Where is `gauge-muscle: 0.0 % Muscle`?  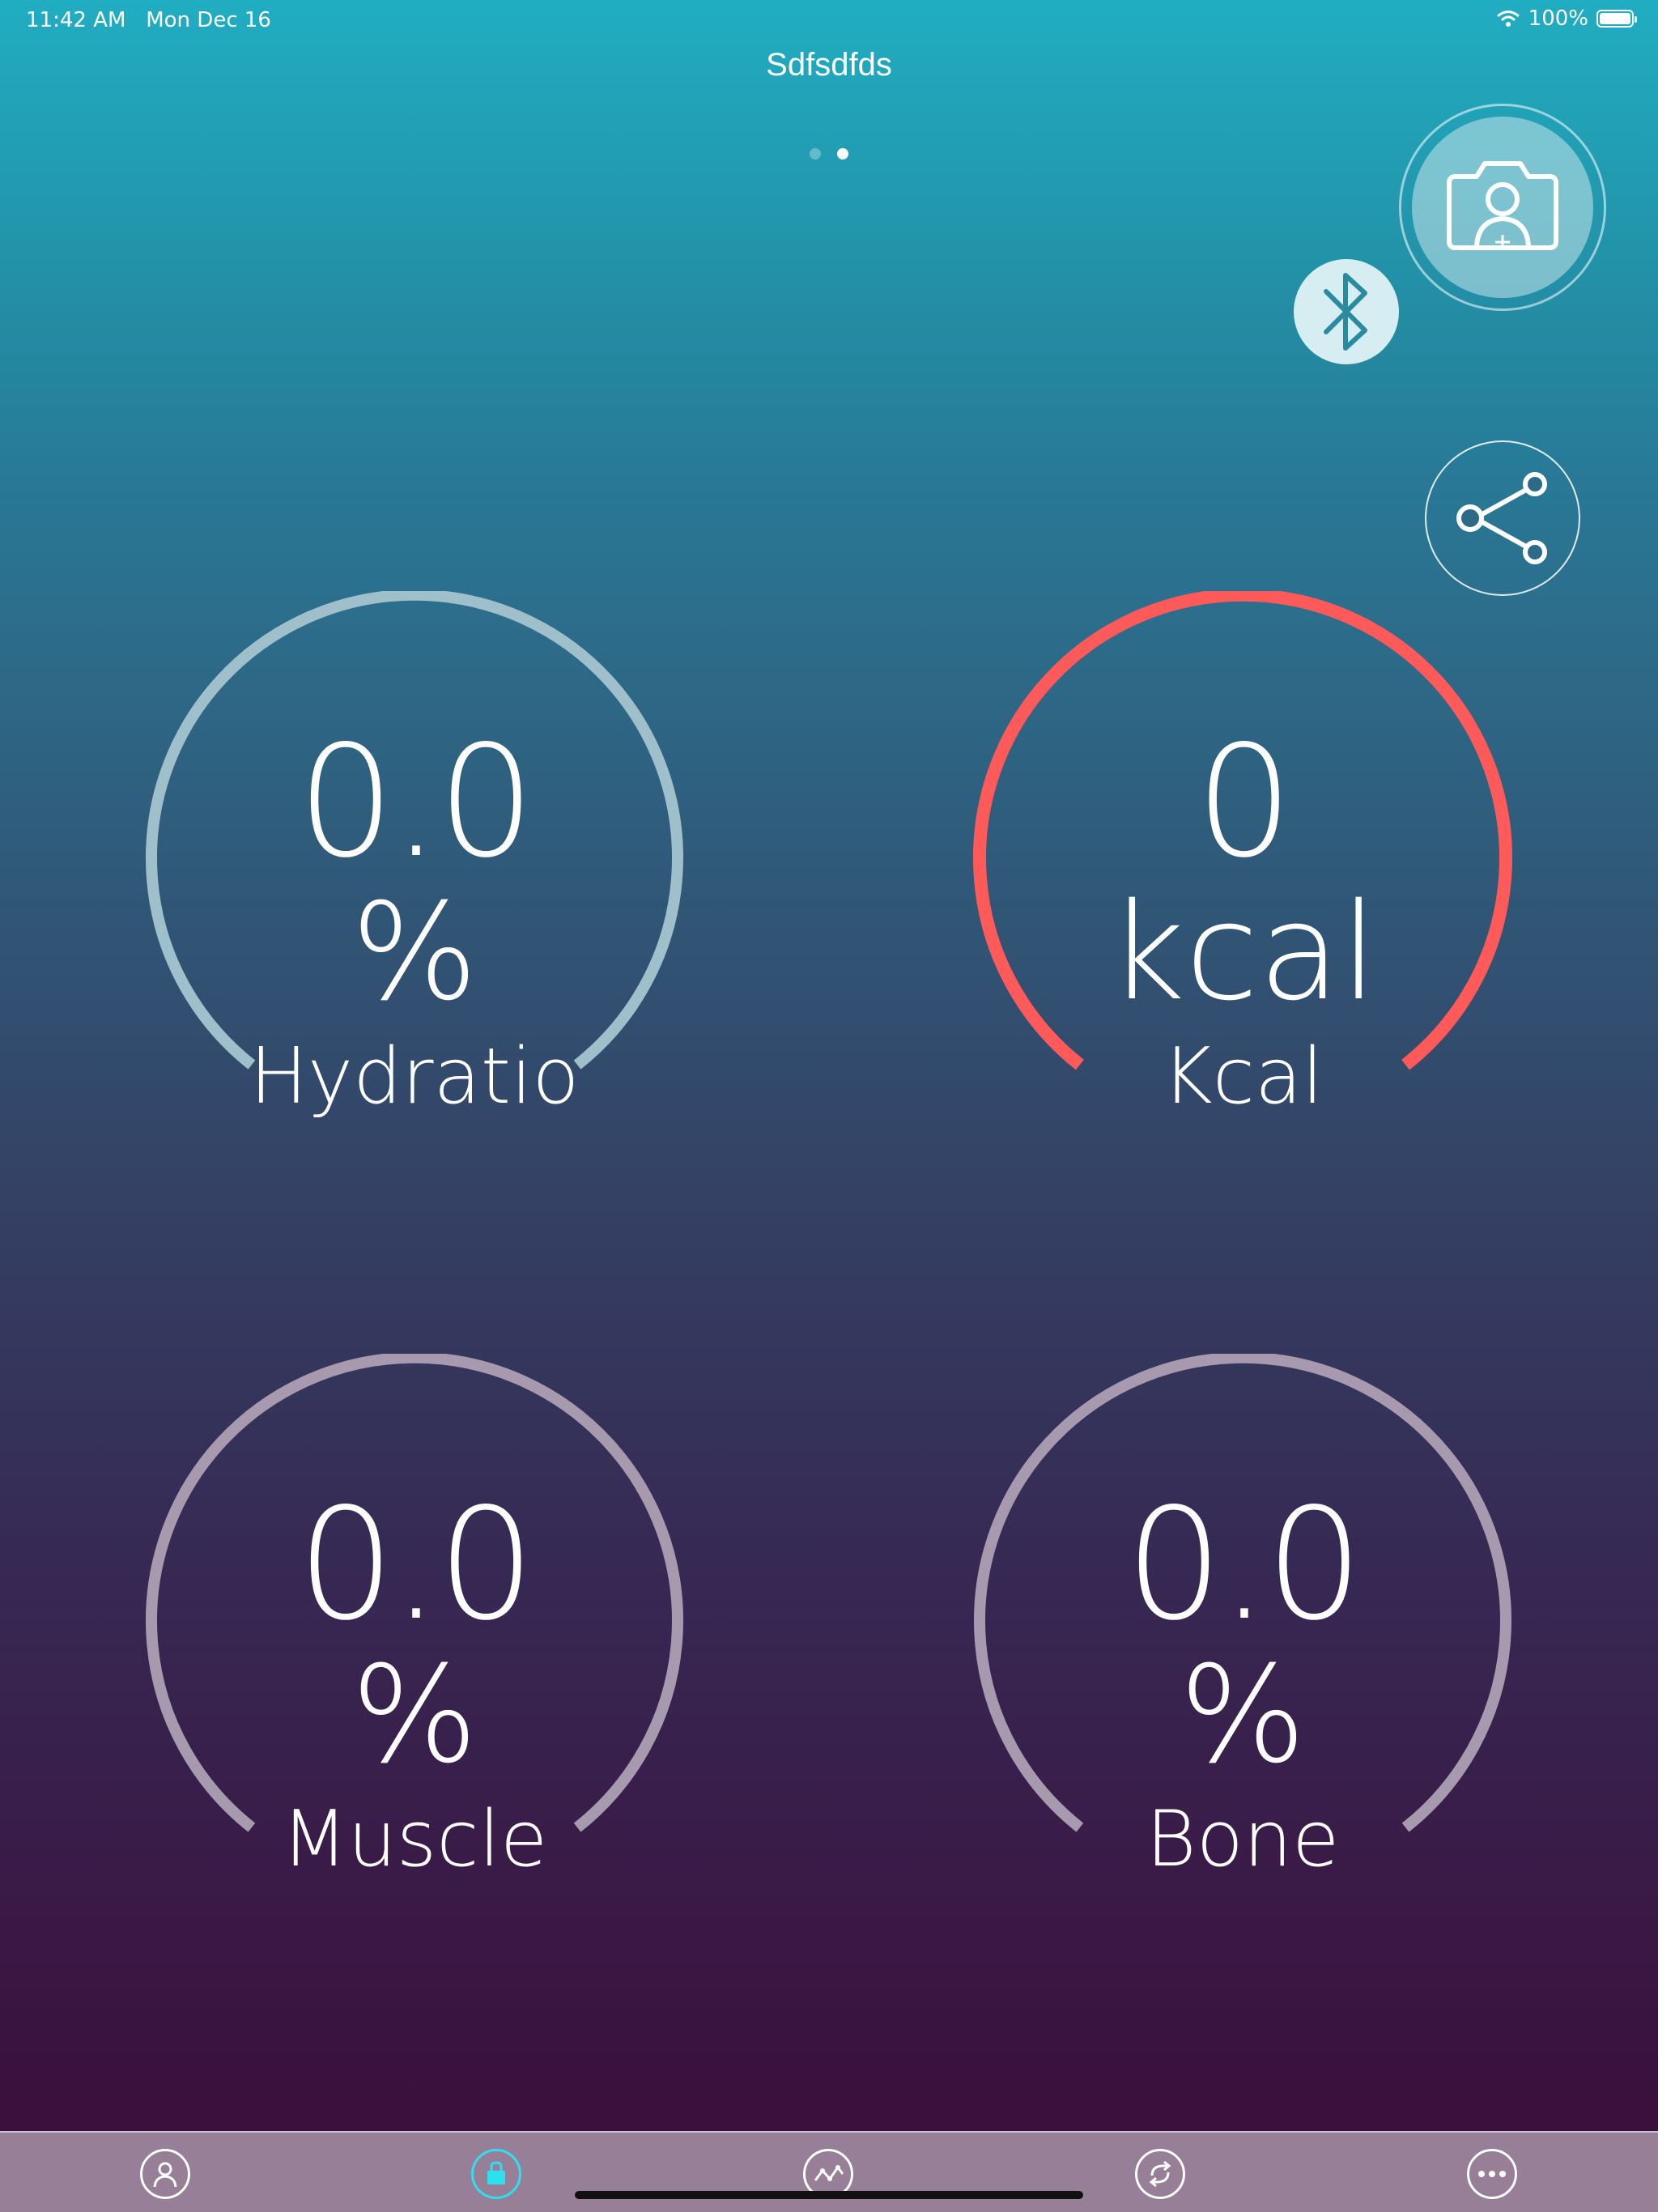 gauge-muscle: 0.0 % Muscle is located at coordinates (414, 1619).